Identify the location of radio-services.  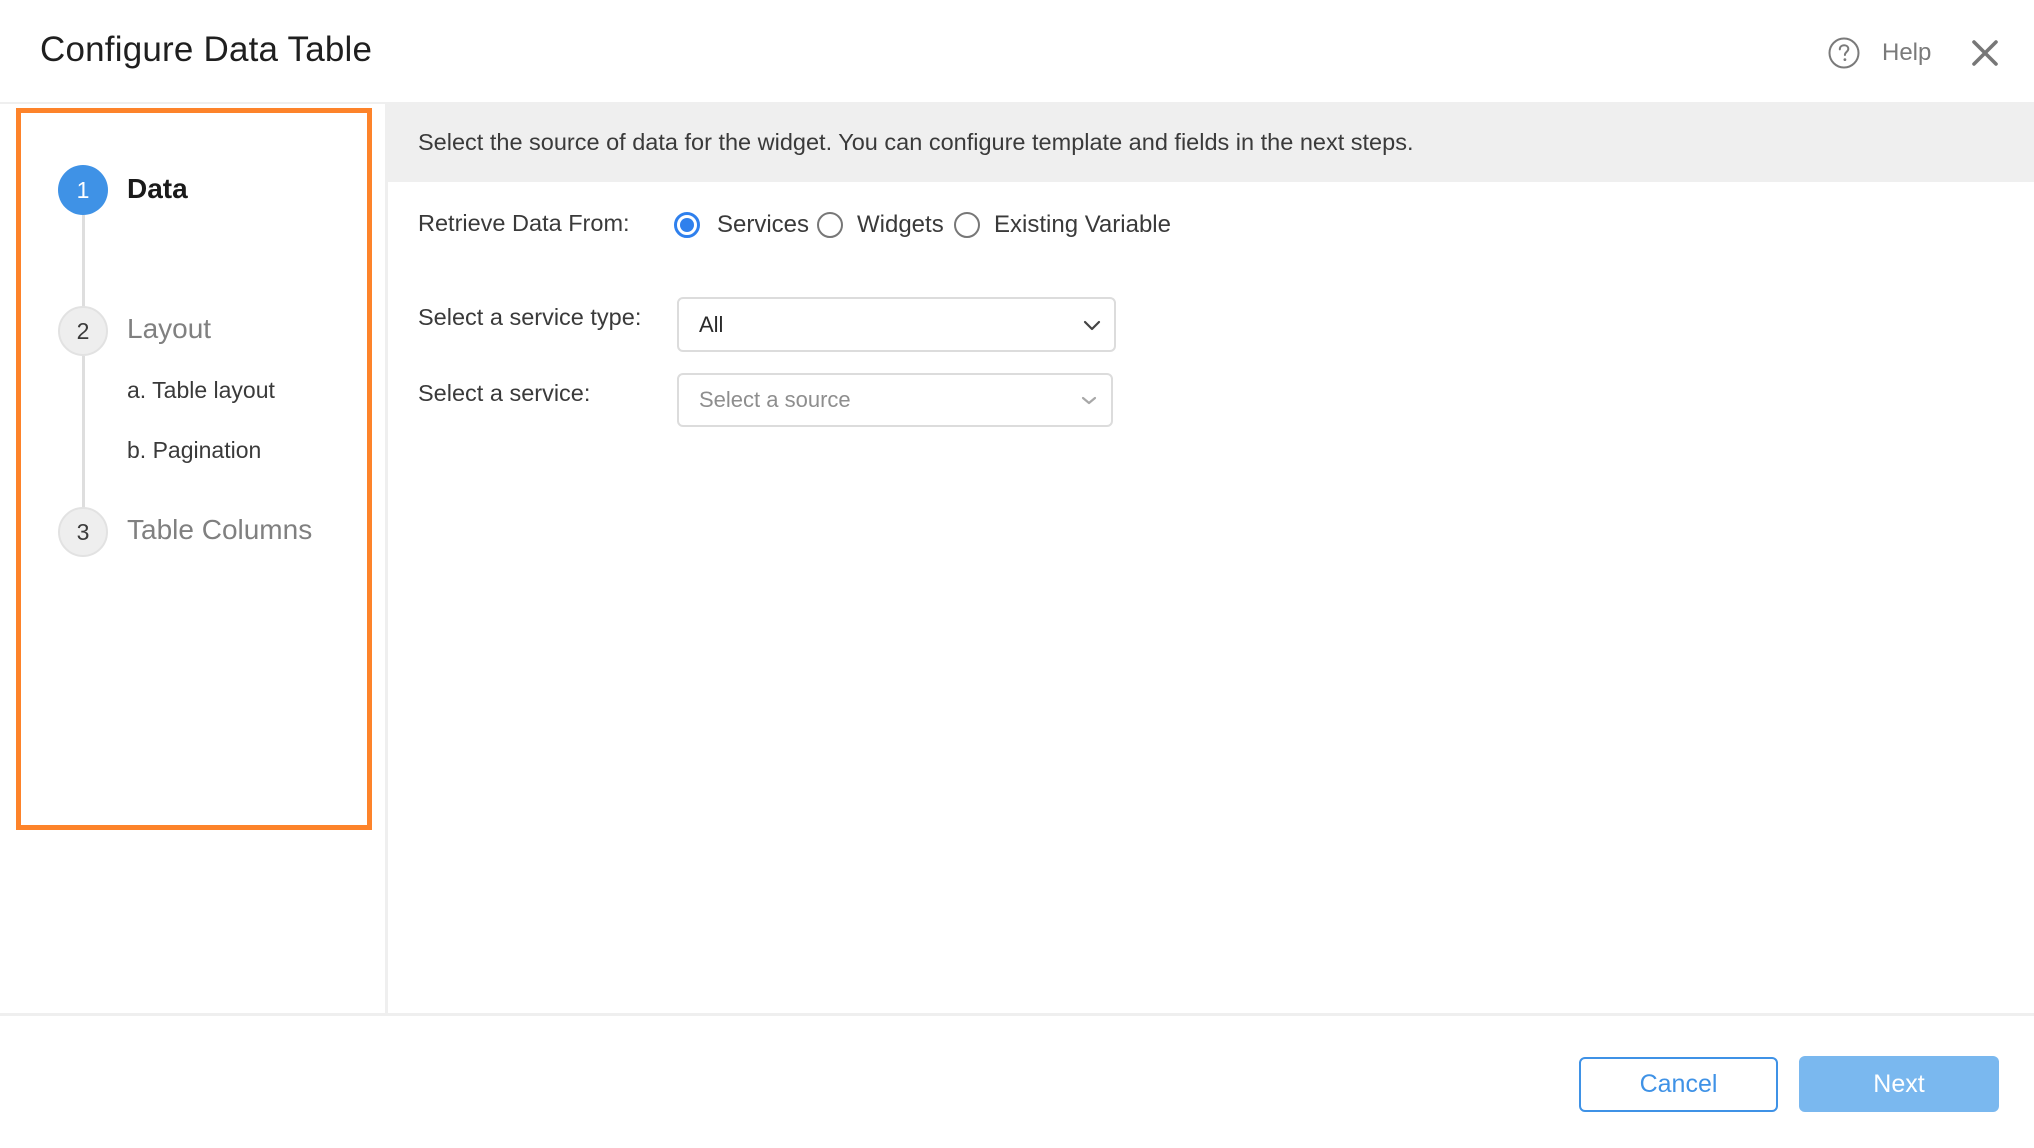
(687, 225).